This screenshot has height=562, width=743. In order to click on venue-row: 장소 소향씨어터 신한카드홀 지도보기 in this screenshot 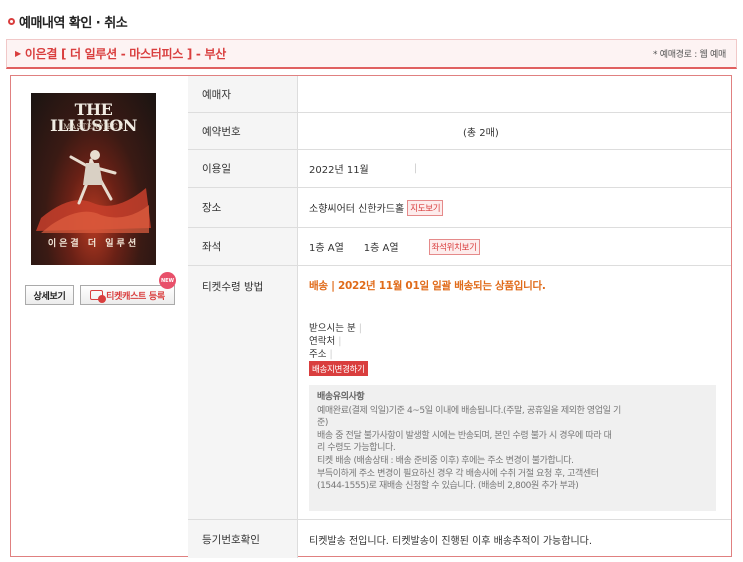, I will do `click(459, 208)`.